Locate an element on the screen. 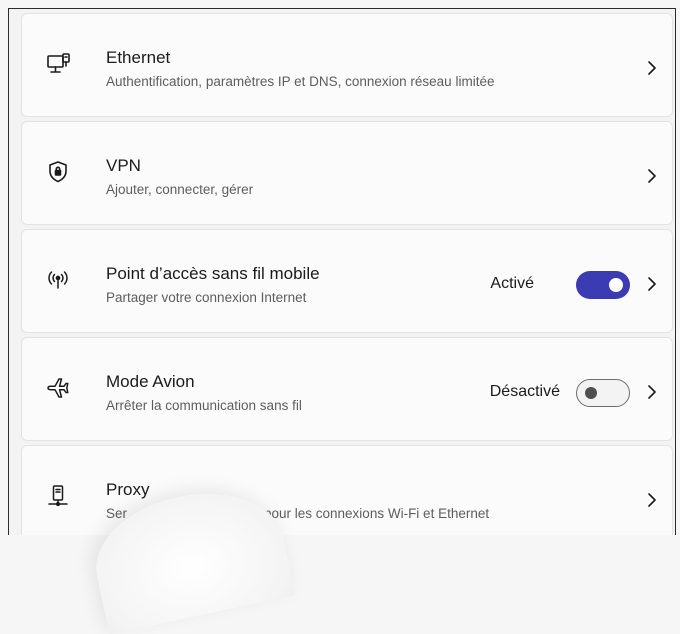  airplane-mode-toggle is located at coordinates (603, 393).